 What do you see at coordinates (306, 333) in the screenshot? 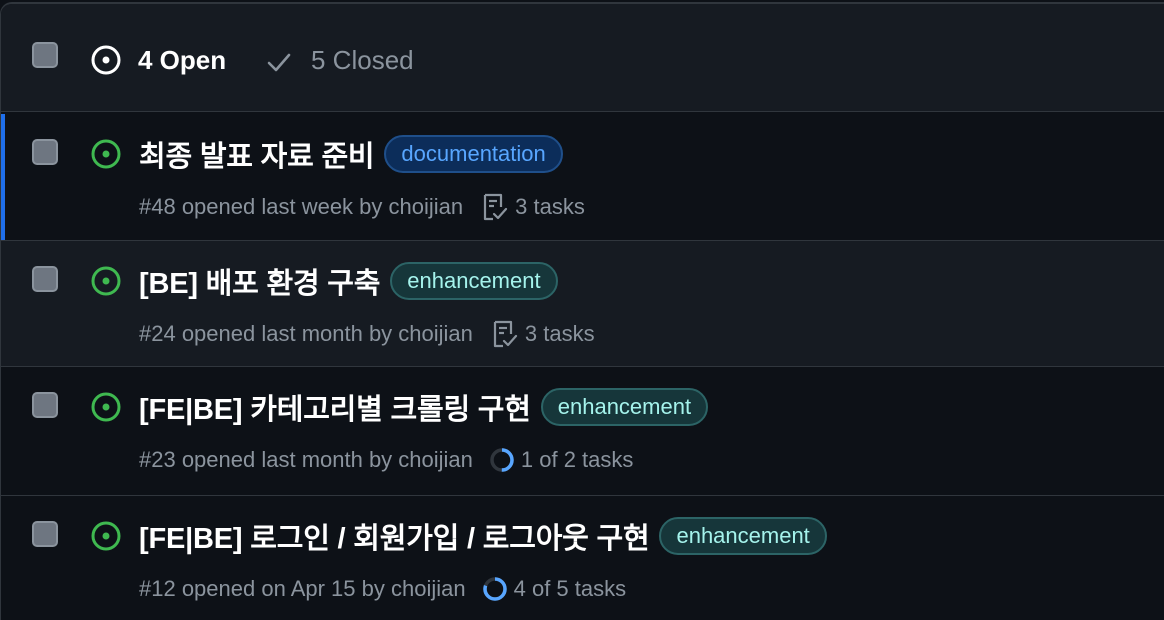
I see `issue-meta: #24 opened last month by choijian` at bounding box center [306, 333].